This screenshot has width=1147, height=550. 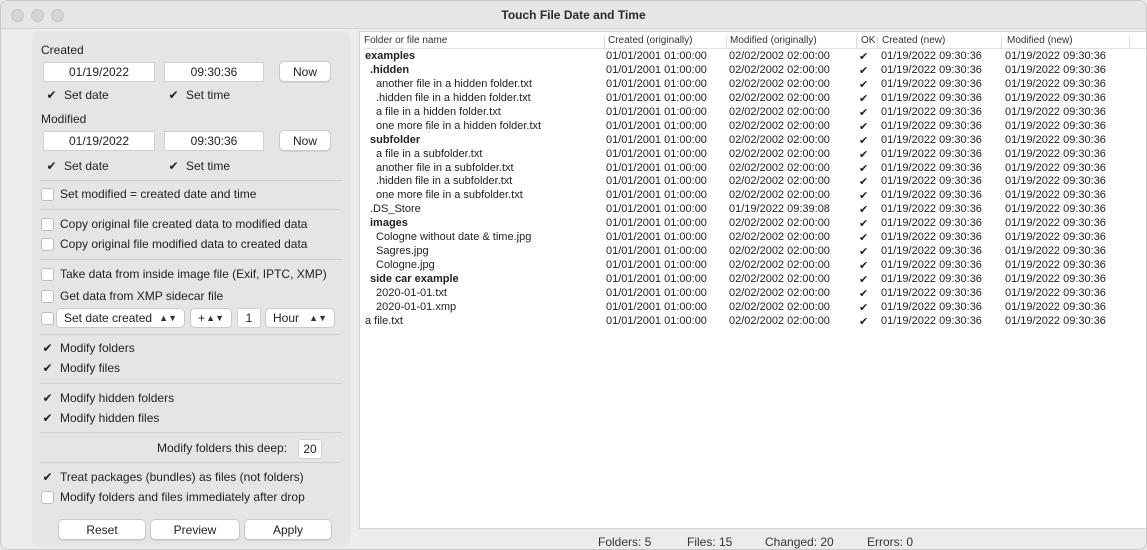 What do you see at coordinates (37, 15) in the screenshot?
I see `minimize-window-icon` at bounding box center [37, 15].